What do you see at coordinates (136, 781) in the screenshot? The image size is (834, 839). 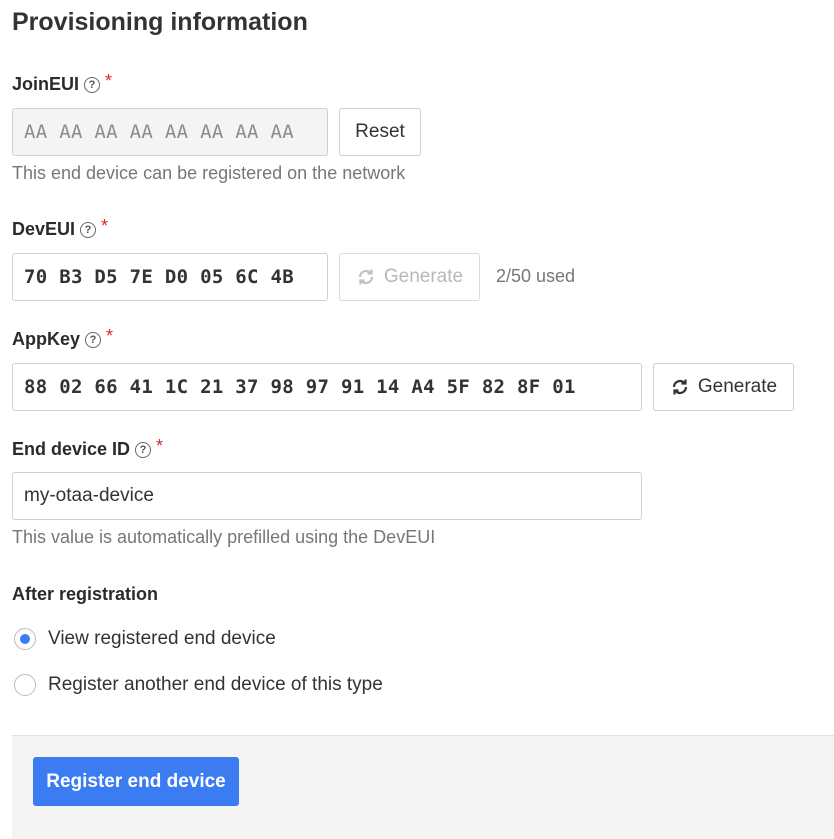 I see `register-end-device-button: Register end device` at bounding box center [136, 781].